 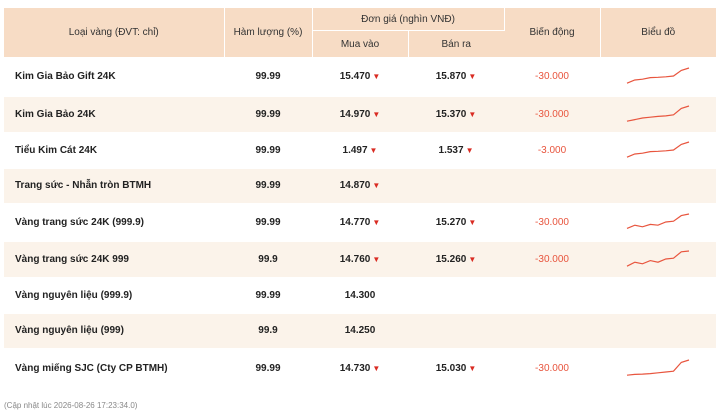 I want to click on update-timestamp: (Cập nhật lúc 2026-08-26 17:23:34.0), so click(x=71, y=405).